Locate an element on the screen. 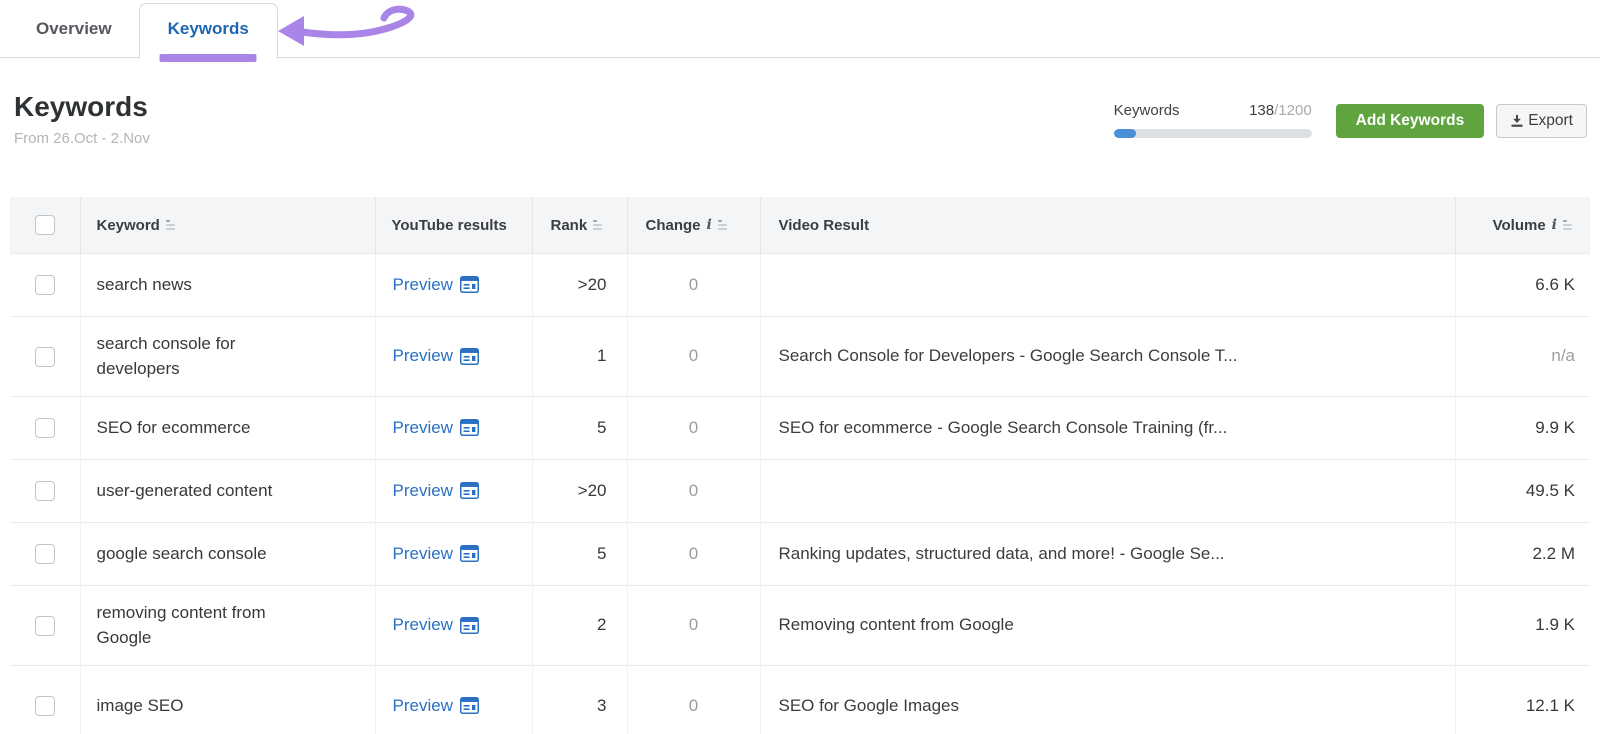  add-keywords-button: Add Keywords is located at coordinates (1410, 121).